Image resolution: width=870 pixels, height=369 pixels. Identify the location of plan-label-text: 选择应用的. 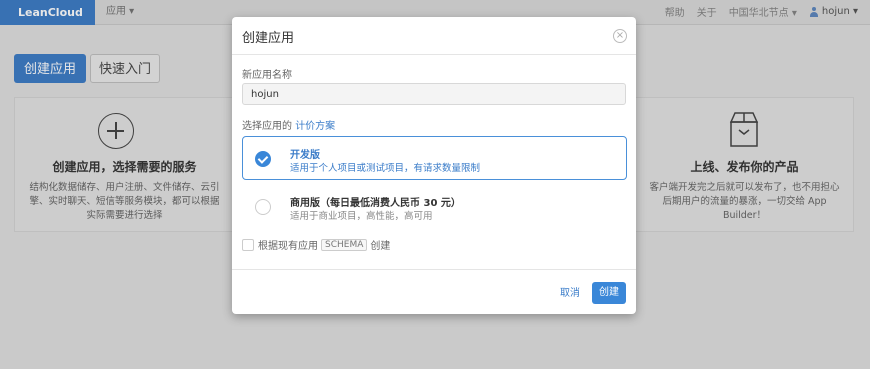
(267, 126).